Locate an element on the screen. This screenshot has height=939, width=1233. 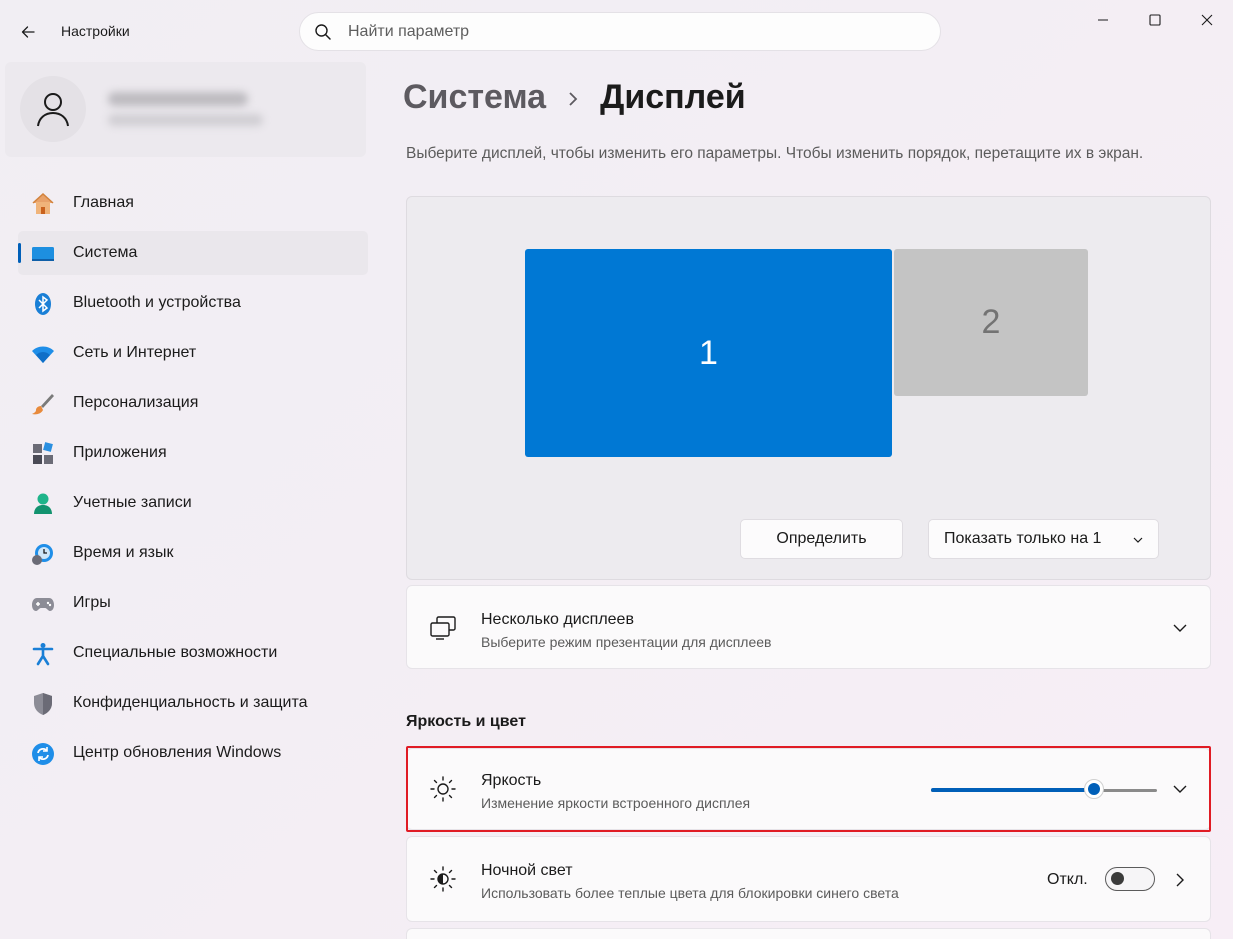
sidebar-item-privacy: Конфиденциальность и защита is located at coordinates (193, 703).